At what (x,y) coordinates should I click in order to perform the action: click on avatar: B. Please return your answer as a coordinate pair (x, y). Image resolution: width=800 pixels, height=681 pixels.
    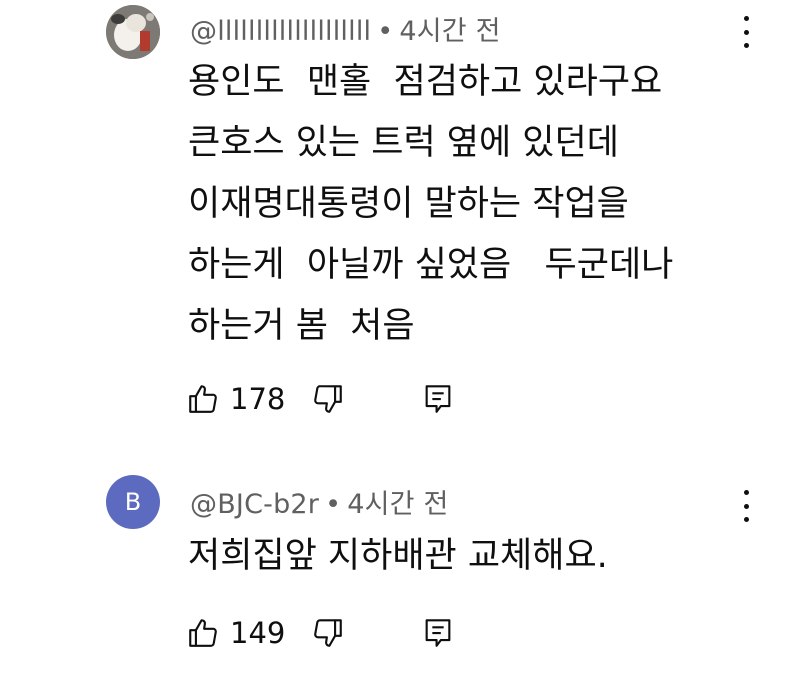
    Looking at the image, I should click on (133, 502).